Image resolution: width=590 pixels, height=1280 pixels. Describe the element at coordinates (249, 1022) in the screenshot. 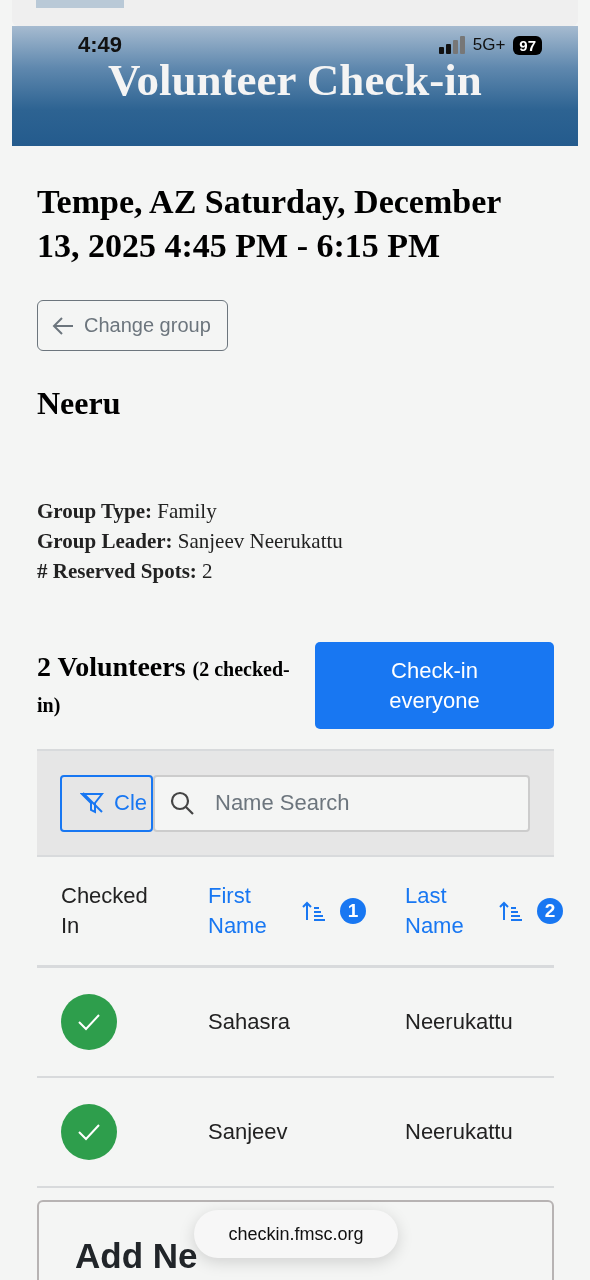

I see `table-cell-text: Sahasra` at that location.